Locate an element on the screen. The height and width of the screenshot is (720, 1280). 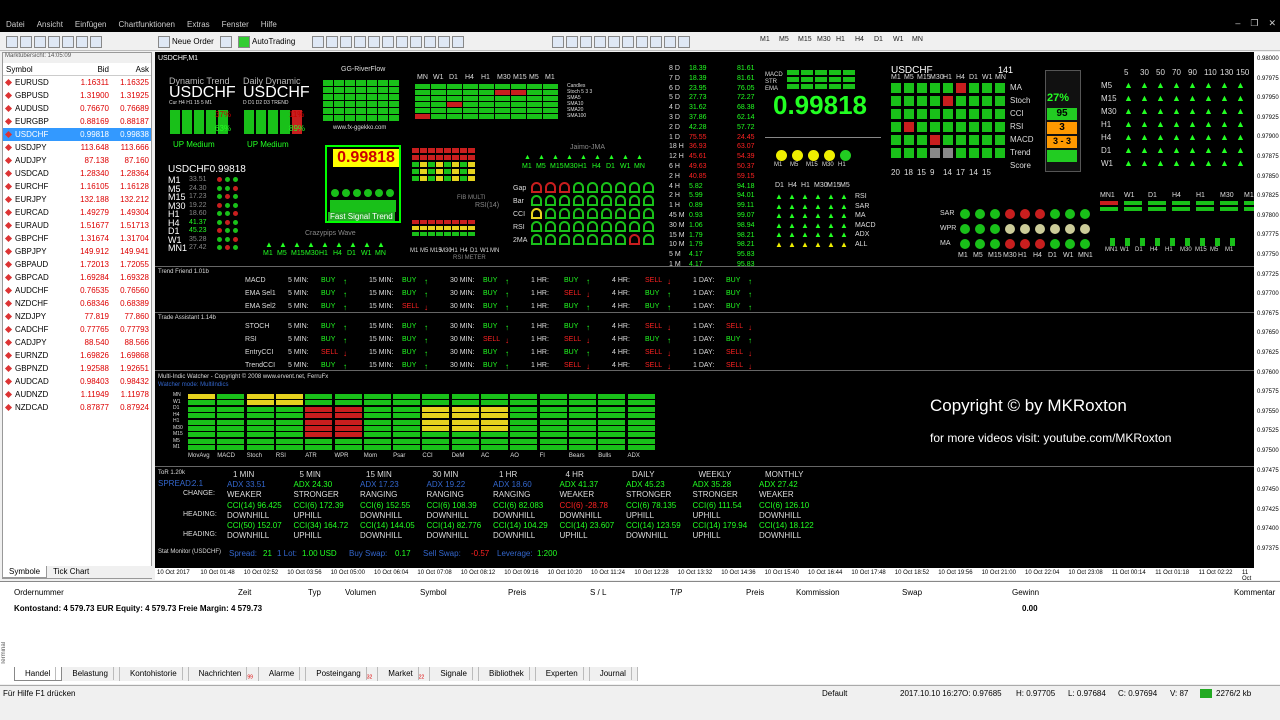
close-icon: ✕ is located at coordinates (1272, 23).